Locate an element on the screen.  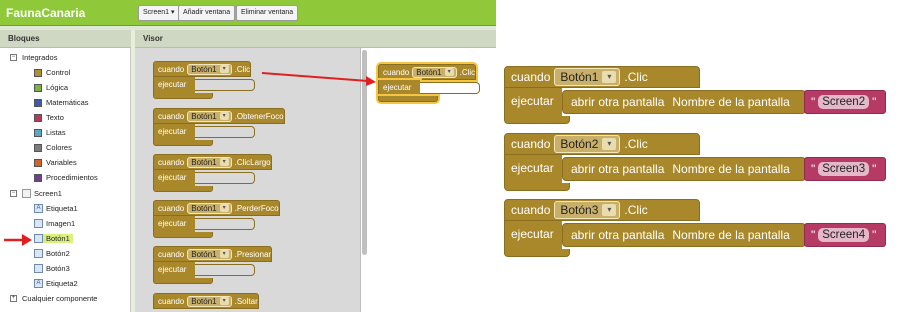
block-header: cuando Botón1 ▾ .Clic is located at coordinates (602, 77).